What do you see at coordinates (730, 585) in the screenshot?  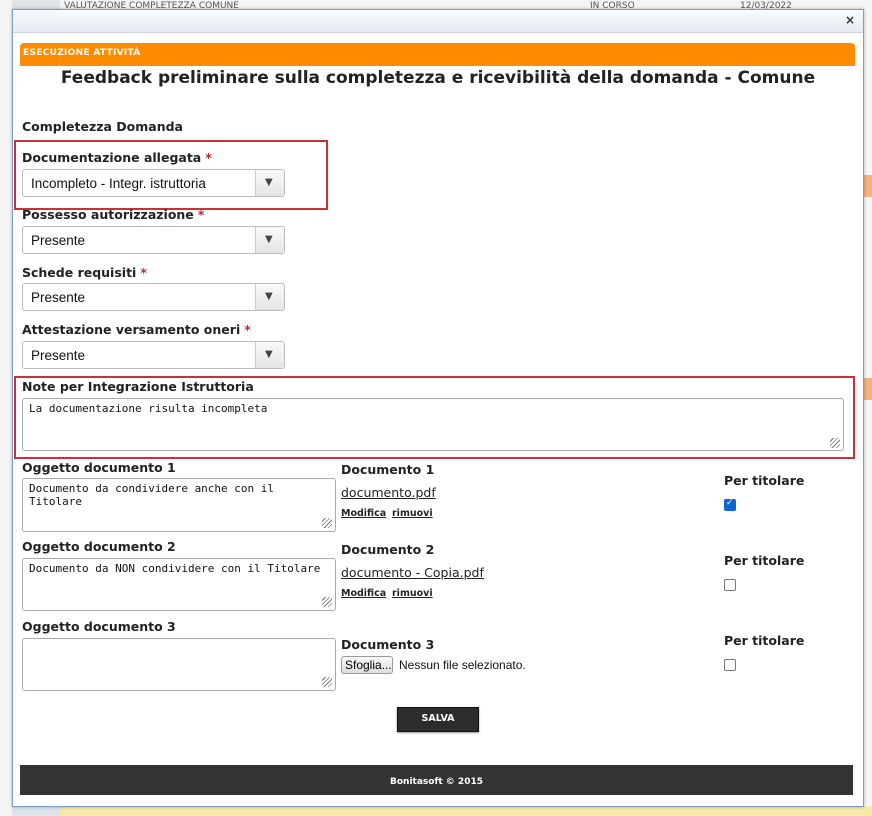 I see `per-titolare-2-checkbox` at bounding box center [730, 585].